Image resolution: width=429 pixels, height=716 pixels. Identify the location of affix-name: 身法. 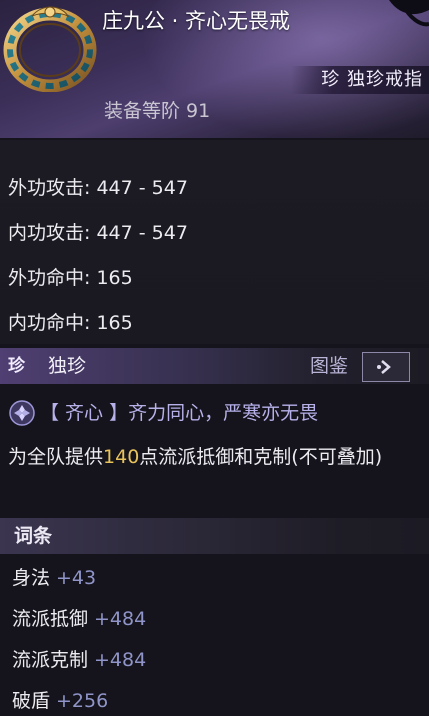
(31, 578).